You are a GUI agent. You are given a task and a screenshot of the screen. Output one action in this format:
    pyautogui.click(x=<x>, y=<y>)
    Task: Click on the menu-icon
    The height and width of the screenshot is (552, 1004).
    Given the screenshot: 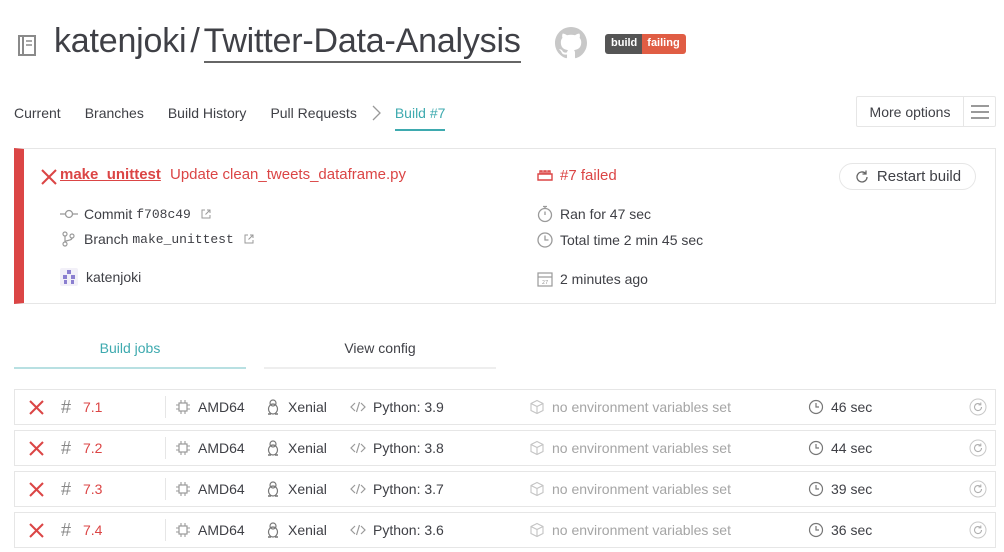 What is the action you would take?
    pyautogui.click(x=979, y=111)
    